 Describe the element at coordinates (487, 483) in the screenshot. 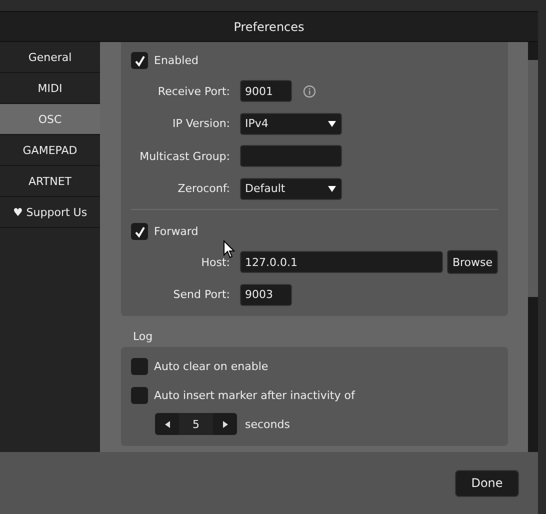

I see `done-button: Done` at that location.